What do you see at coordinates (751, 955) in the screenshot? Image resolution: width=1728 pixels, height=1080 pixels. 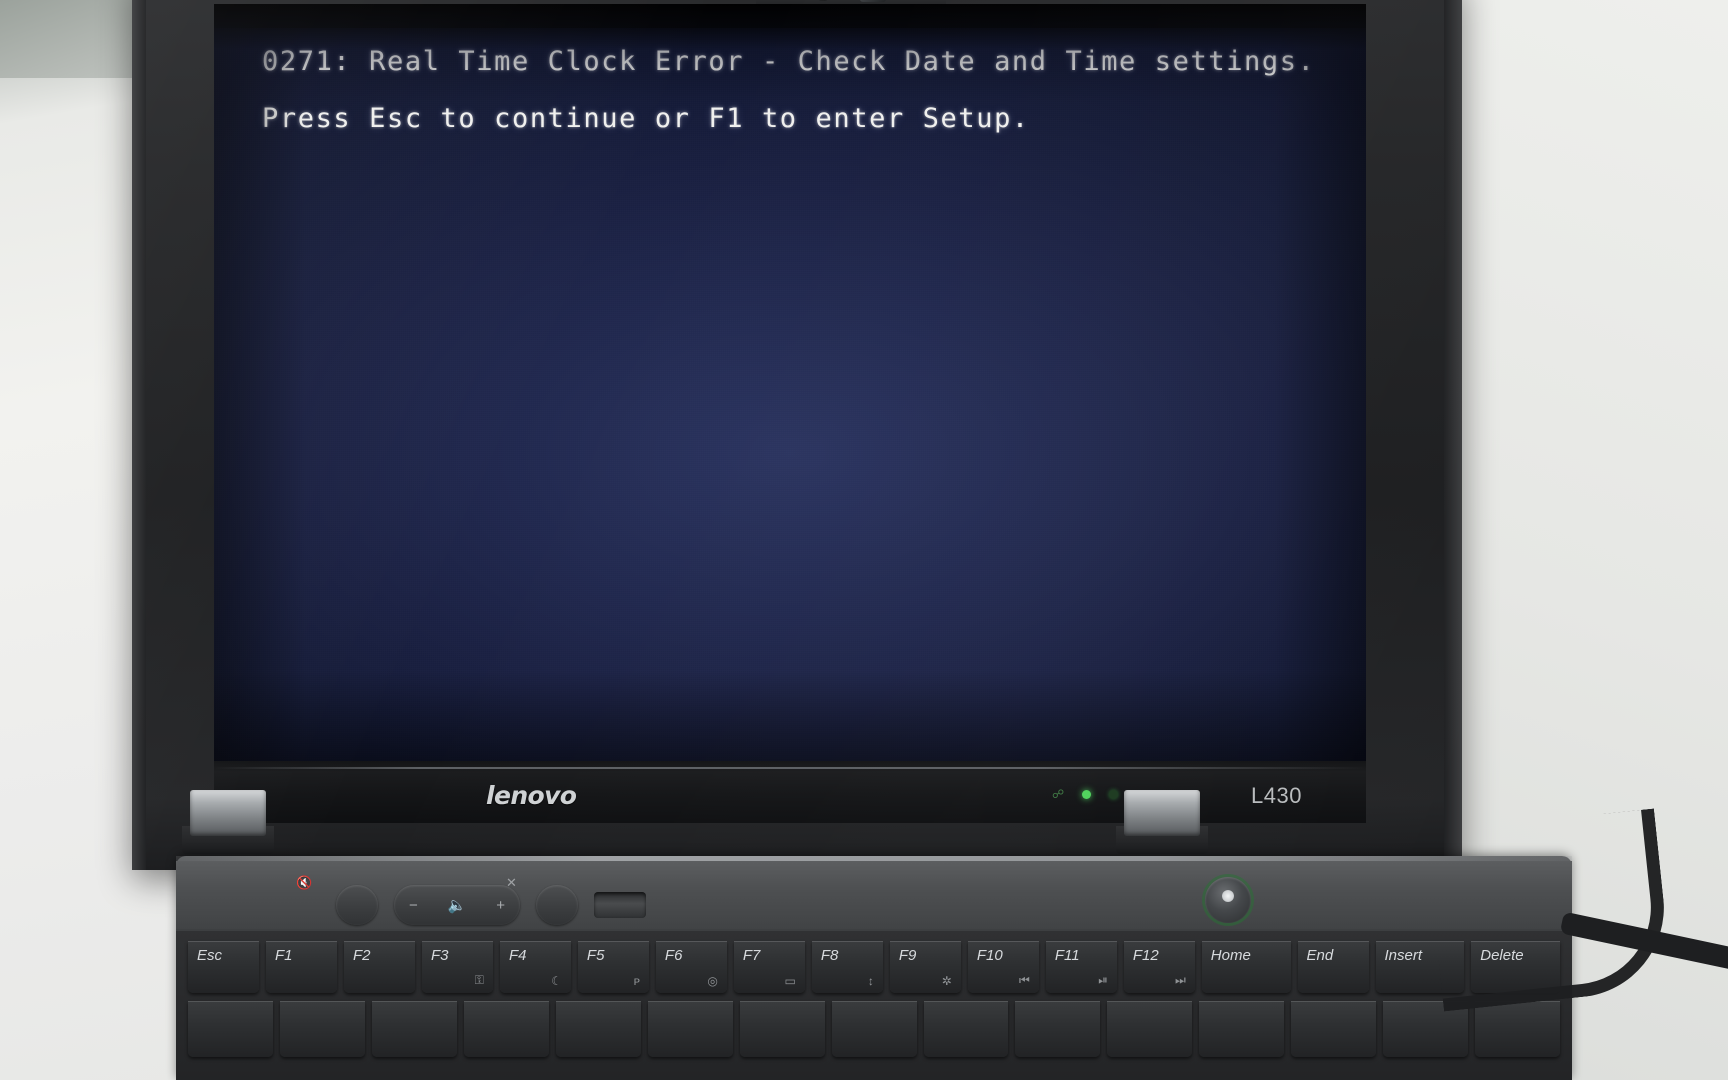 I see `key-label: F7` at bounding box center [751, 955].